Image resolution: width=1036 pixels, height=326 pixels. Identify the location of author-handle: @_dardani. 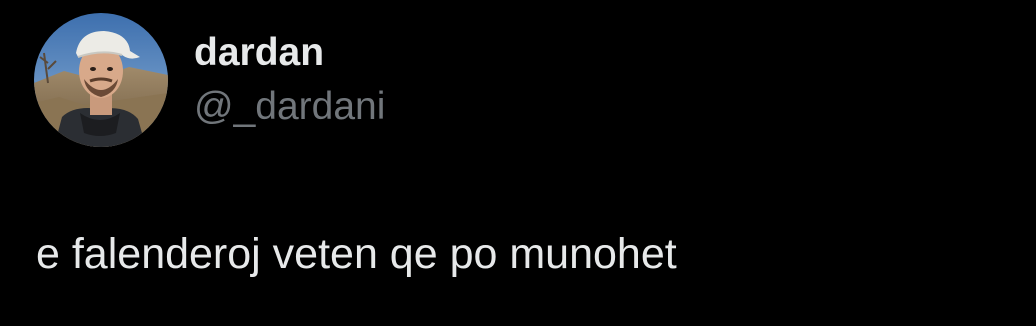
(289, 107).